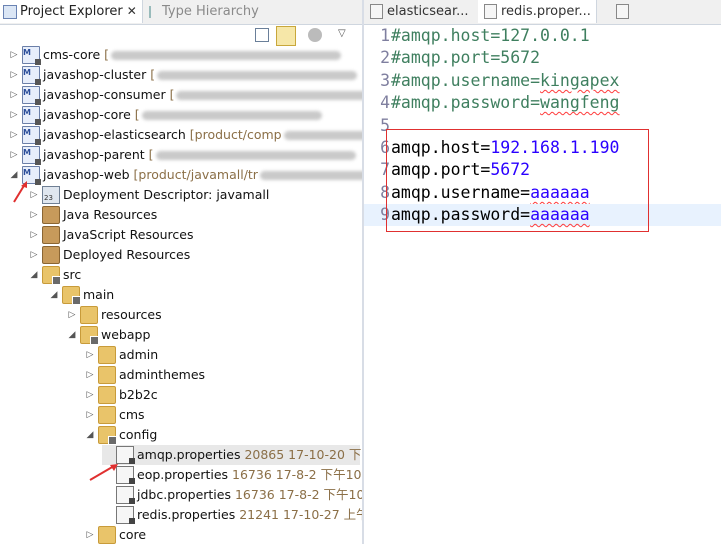 Image resolution: width=721 pixels, height=544 pixels. What do you see at coordinates (125, 494) in the screenshot?
I see `properties-file-icon` at bounding box center [125, 494].